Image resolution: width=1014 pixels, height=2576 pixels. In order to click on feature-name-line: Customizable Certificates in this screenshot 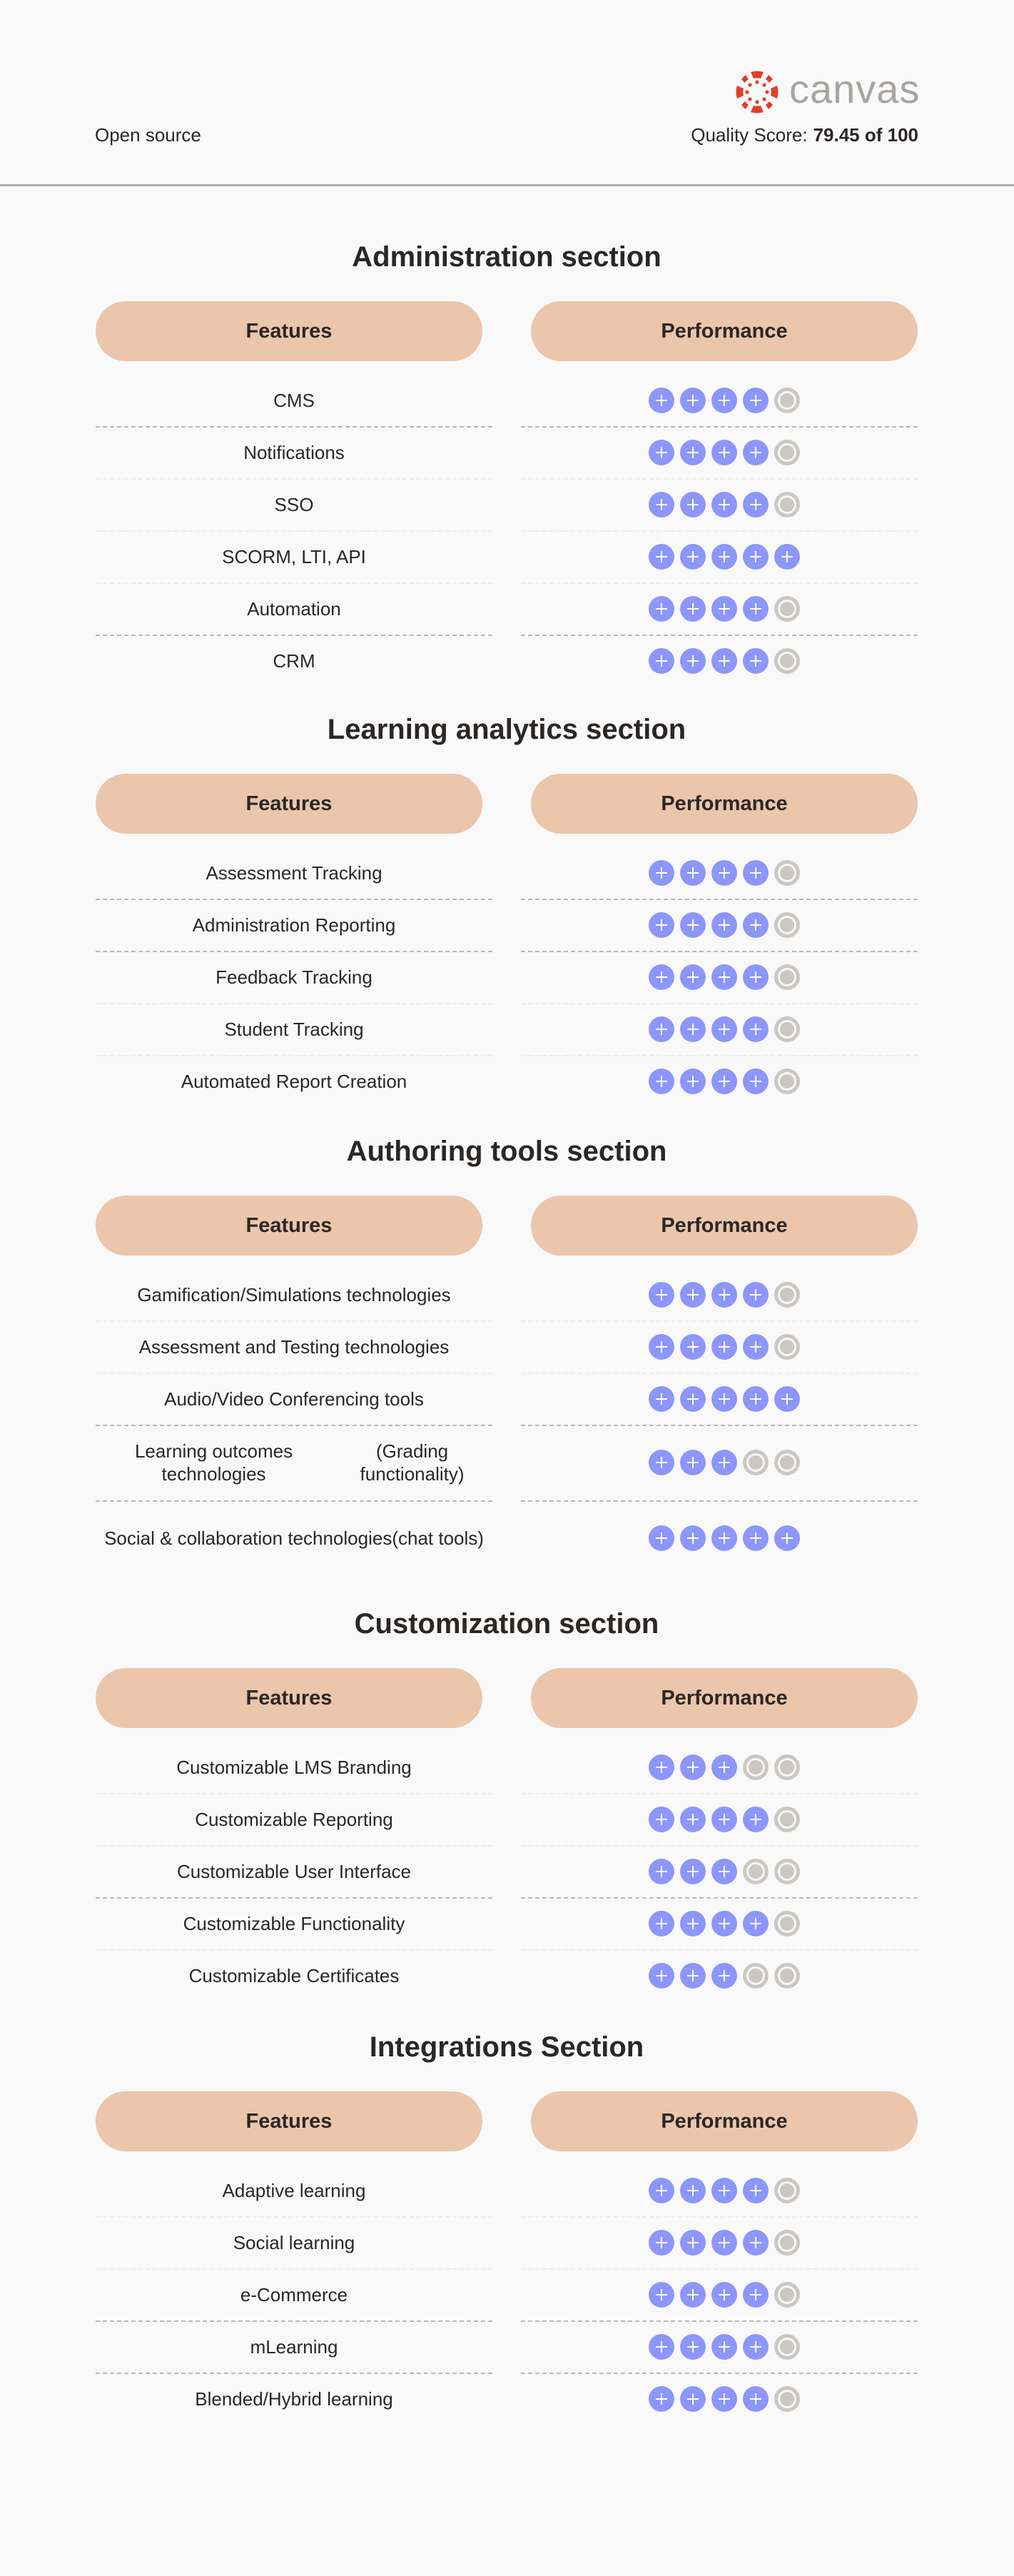, I will do `click(294, 1975)`.